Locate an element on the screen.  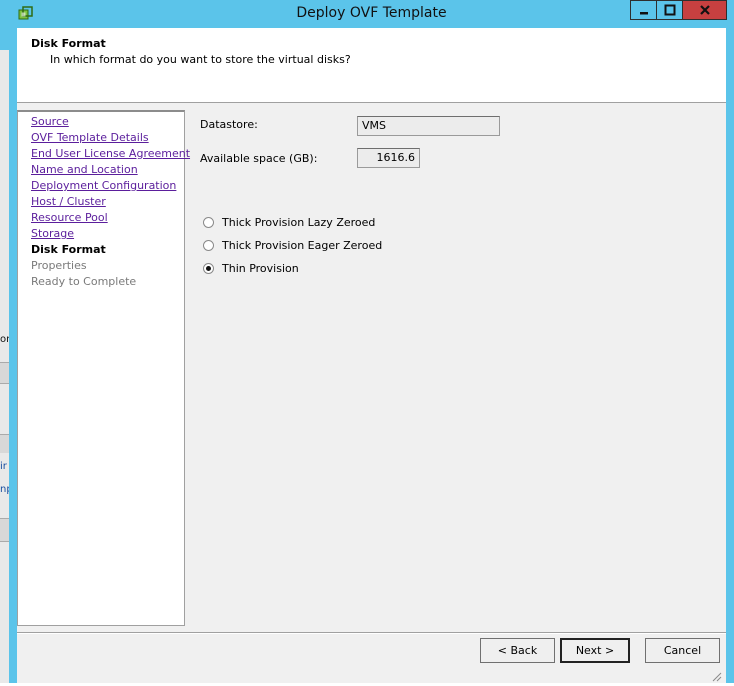
next-button: Next > is located at coordinates (595, 650).